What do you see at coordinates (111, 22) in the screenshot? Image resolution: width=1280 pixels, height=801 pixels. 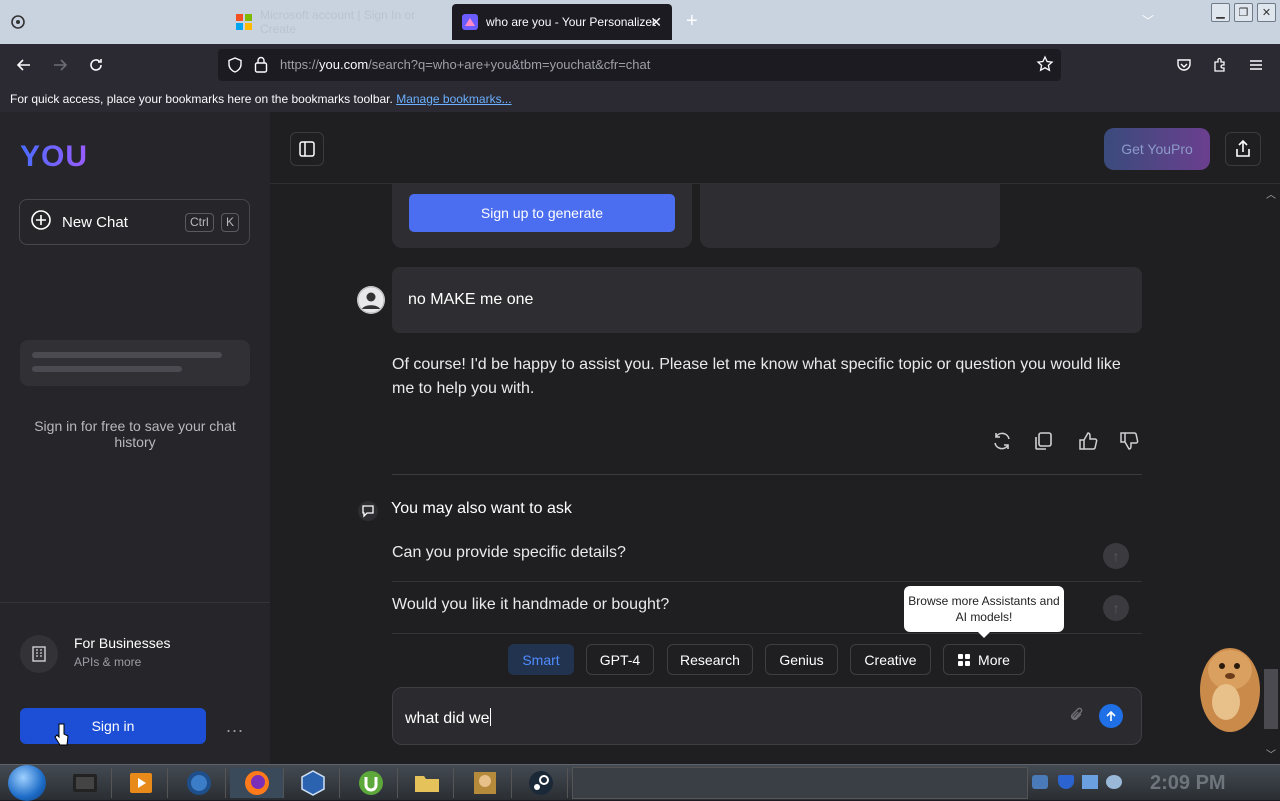 I see `tab-gmail: Gmail` at bounding box center [111, 22].